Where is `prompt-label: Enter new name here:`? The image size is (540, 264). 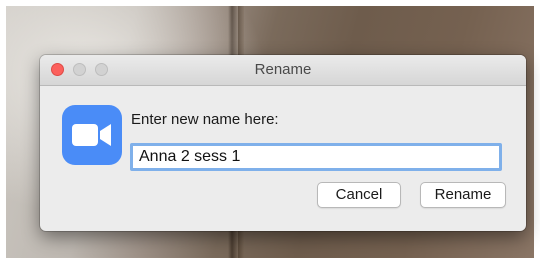 prompt-label: Enter new name here: is located at coordinates (205, 119).